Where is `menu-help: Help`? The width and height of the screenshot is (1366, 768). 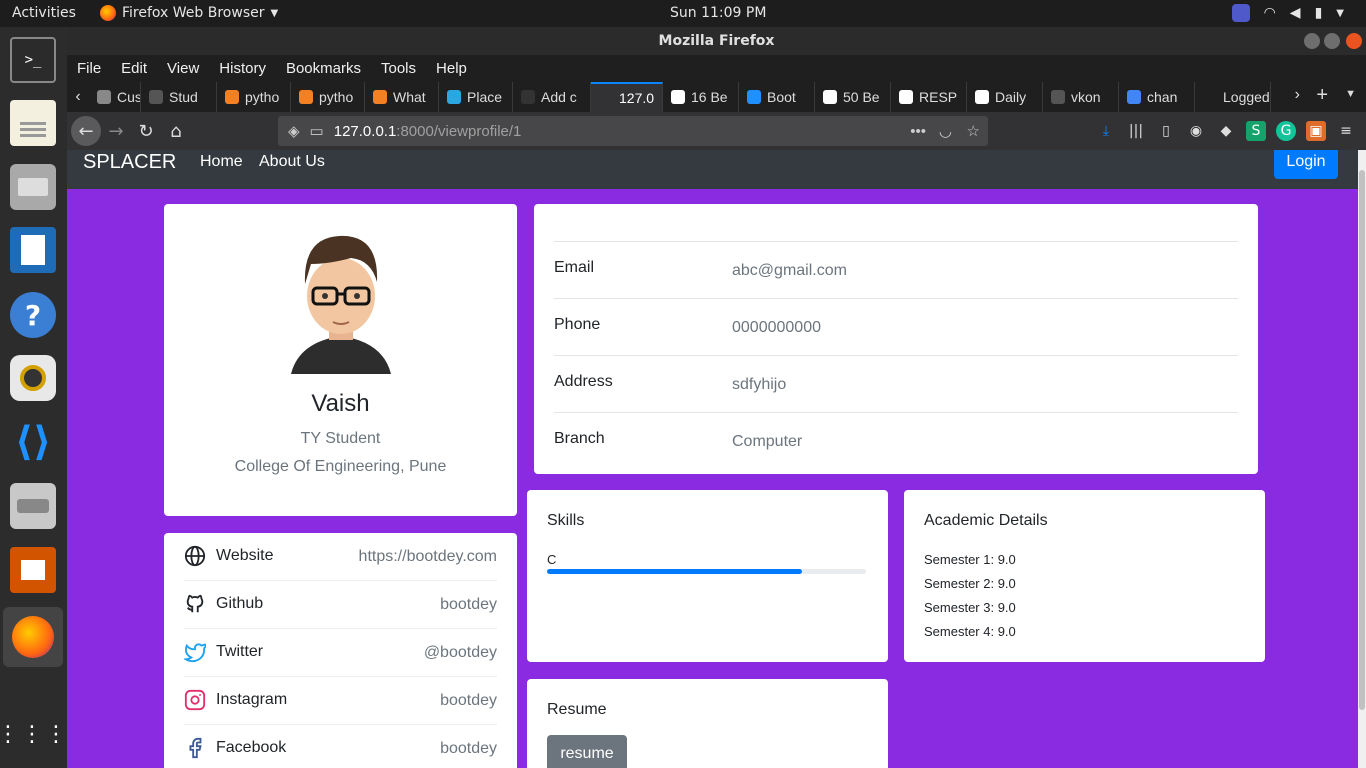 menu-help: Help is located at coordinates (451, 68).